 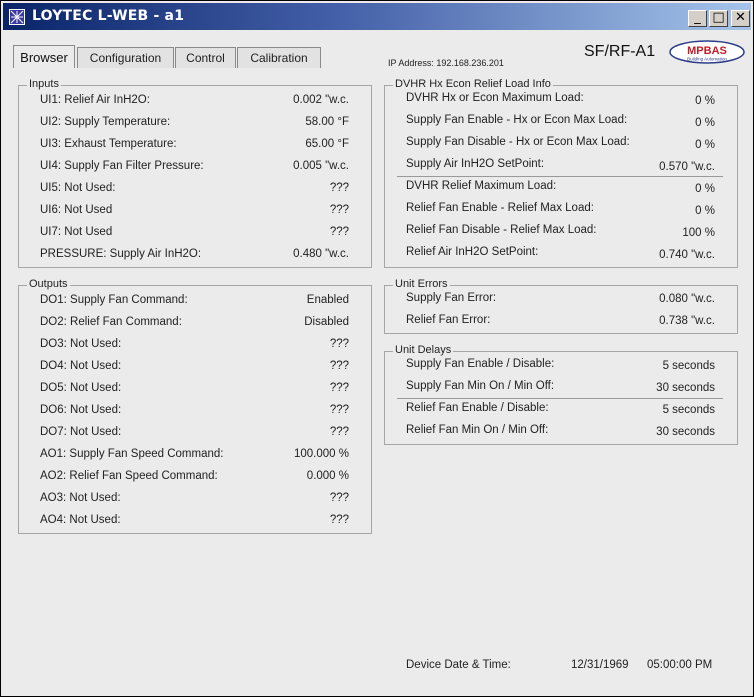 I want to click on unit-error-label: Relief Fan Error:, so click(x=448, y=320).